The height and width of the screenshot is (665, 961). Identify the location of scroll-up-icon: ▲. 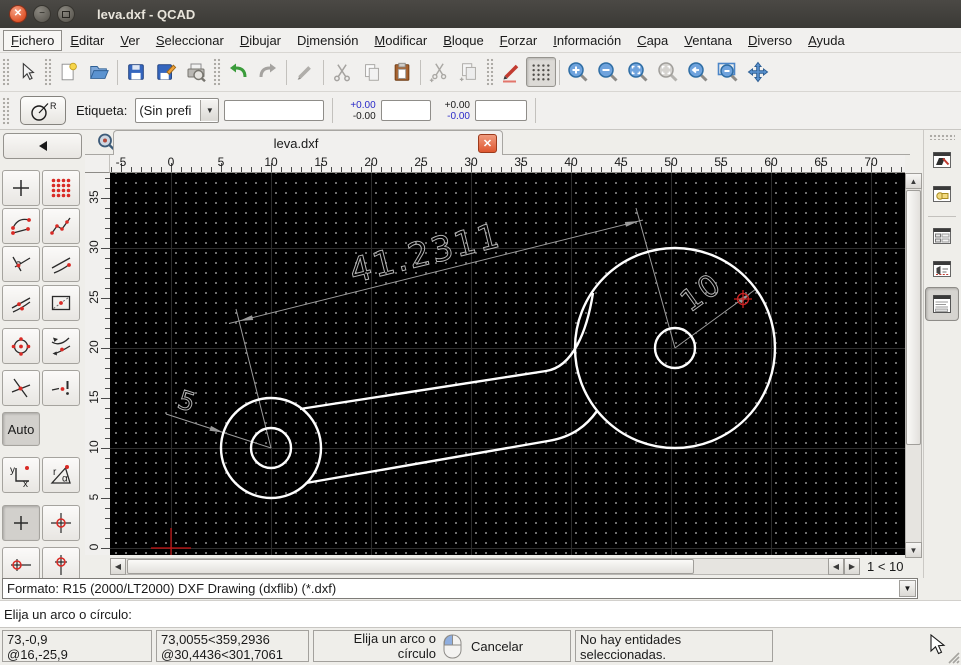
(913, 181).